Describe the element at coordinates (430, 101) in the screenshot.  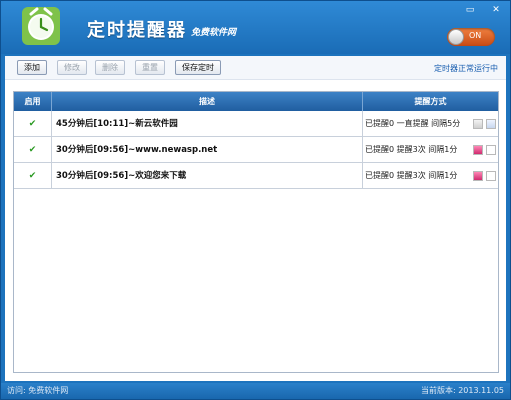
I see `header-remind-mode: 提醒方式` at that location.